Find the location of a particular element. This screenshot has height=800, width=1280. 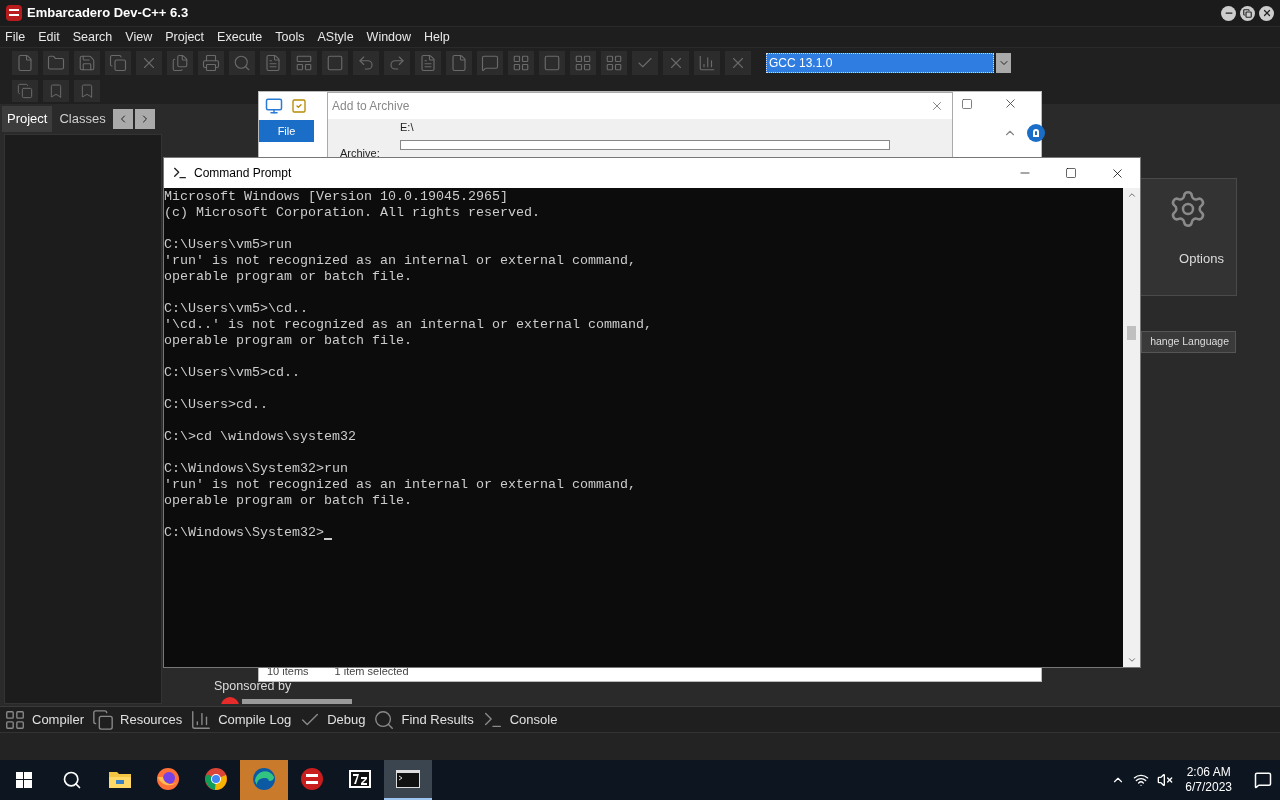

checklist-icon is located at coordinates (299, 106).